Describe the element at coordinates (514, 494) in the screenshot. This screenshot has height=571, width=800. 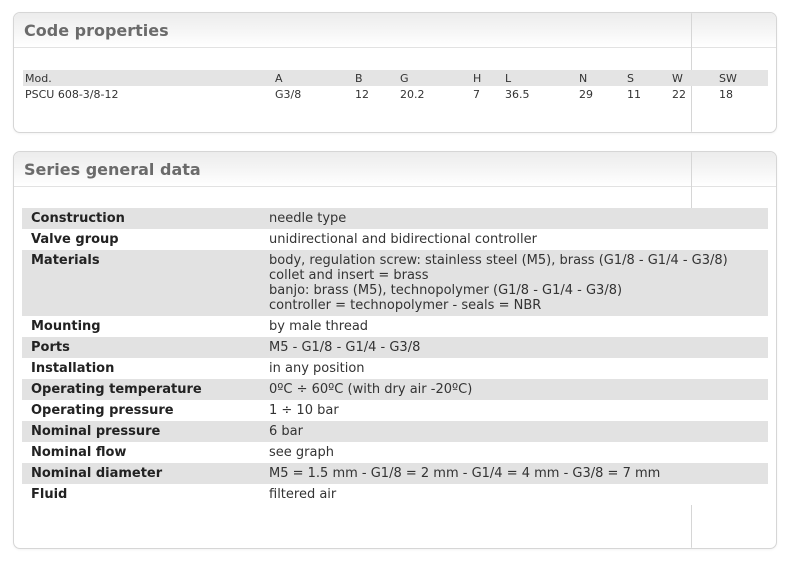
I see `property-value-fluid: filtered air` at that location.